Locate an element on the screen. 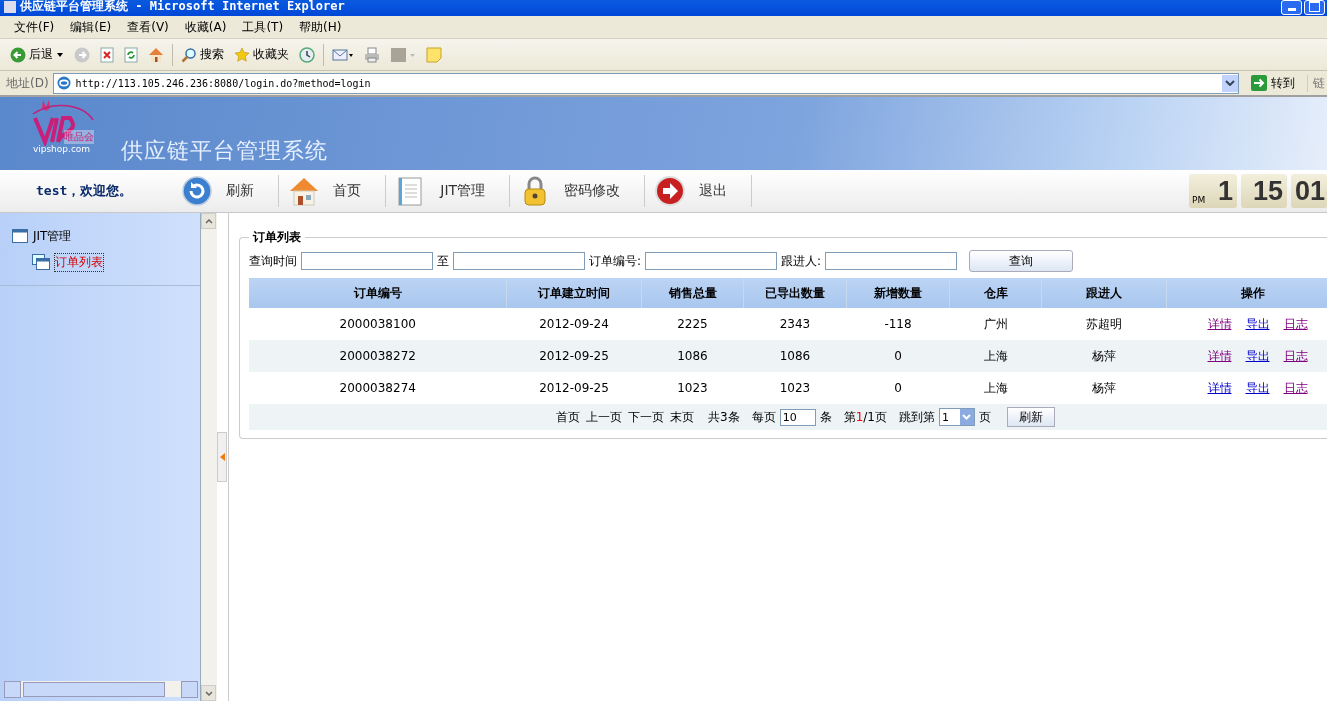 Image resolution: width=1327 pixels, height=701 pixels. column-header: 订单建立时间 is located at coordinates (574, 293).